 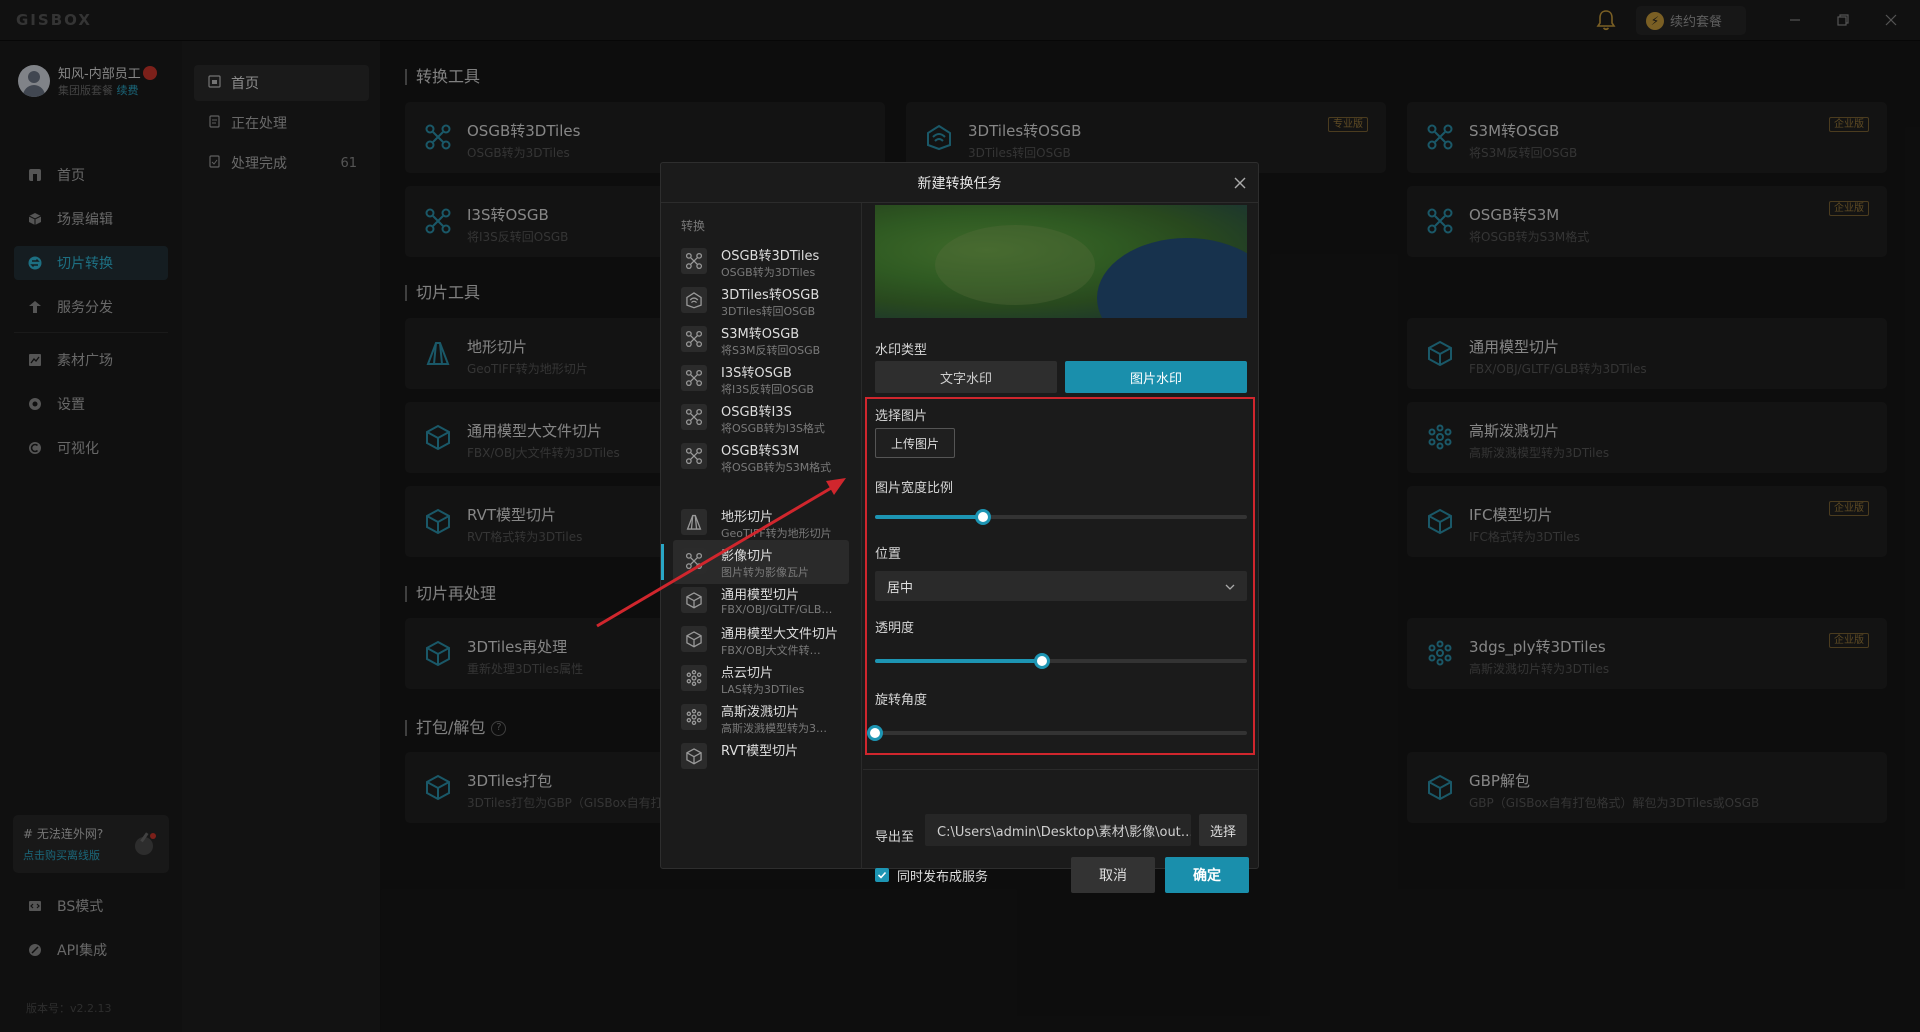 I want to click on task-type-title: 地形切片, so click(x=747, y=517).